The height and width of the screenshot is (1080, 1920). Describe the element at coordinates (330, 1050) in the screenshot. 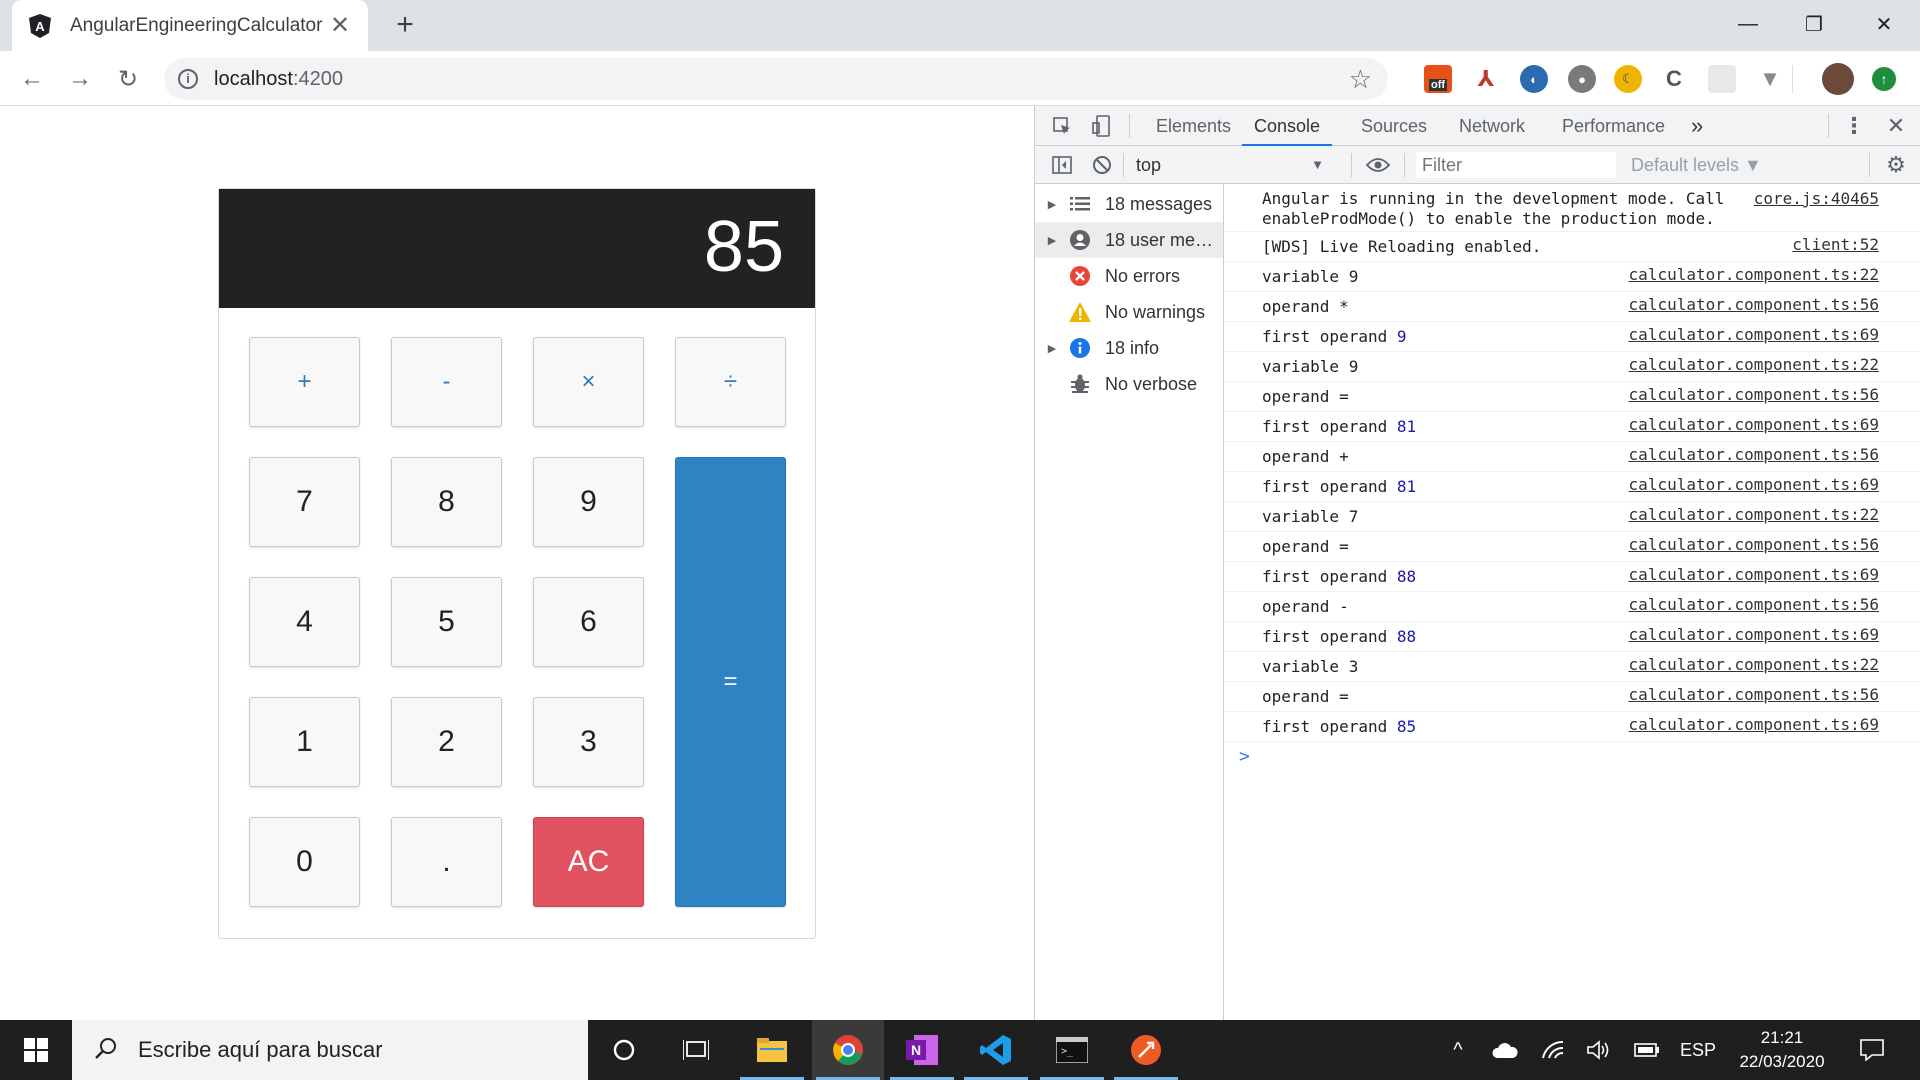

I see `taskbar-search: Escribe aquí para buscar` at that location.